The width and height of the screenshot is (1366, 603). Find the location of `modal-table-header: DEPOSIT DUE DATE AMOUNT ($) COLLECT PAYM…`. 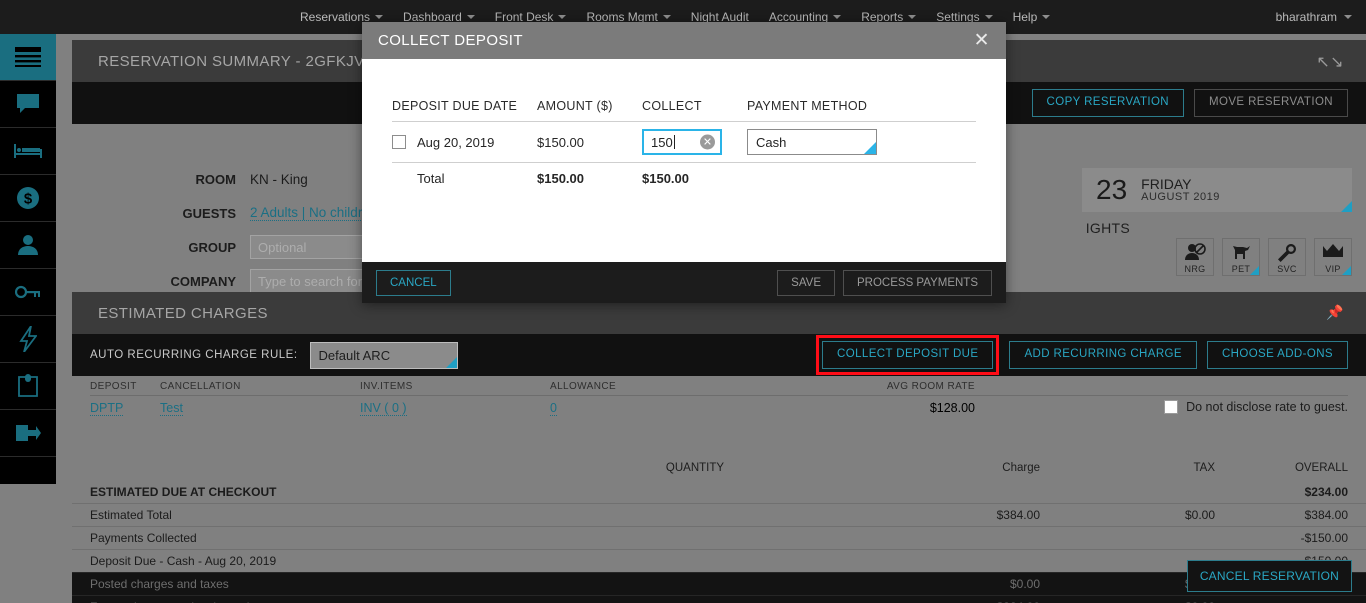

modal-table-header: DEPOSIT DUE DATE AMOUNT ($) COLLECT PAYM… is located at coordinates (684, 110).